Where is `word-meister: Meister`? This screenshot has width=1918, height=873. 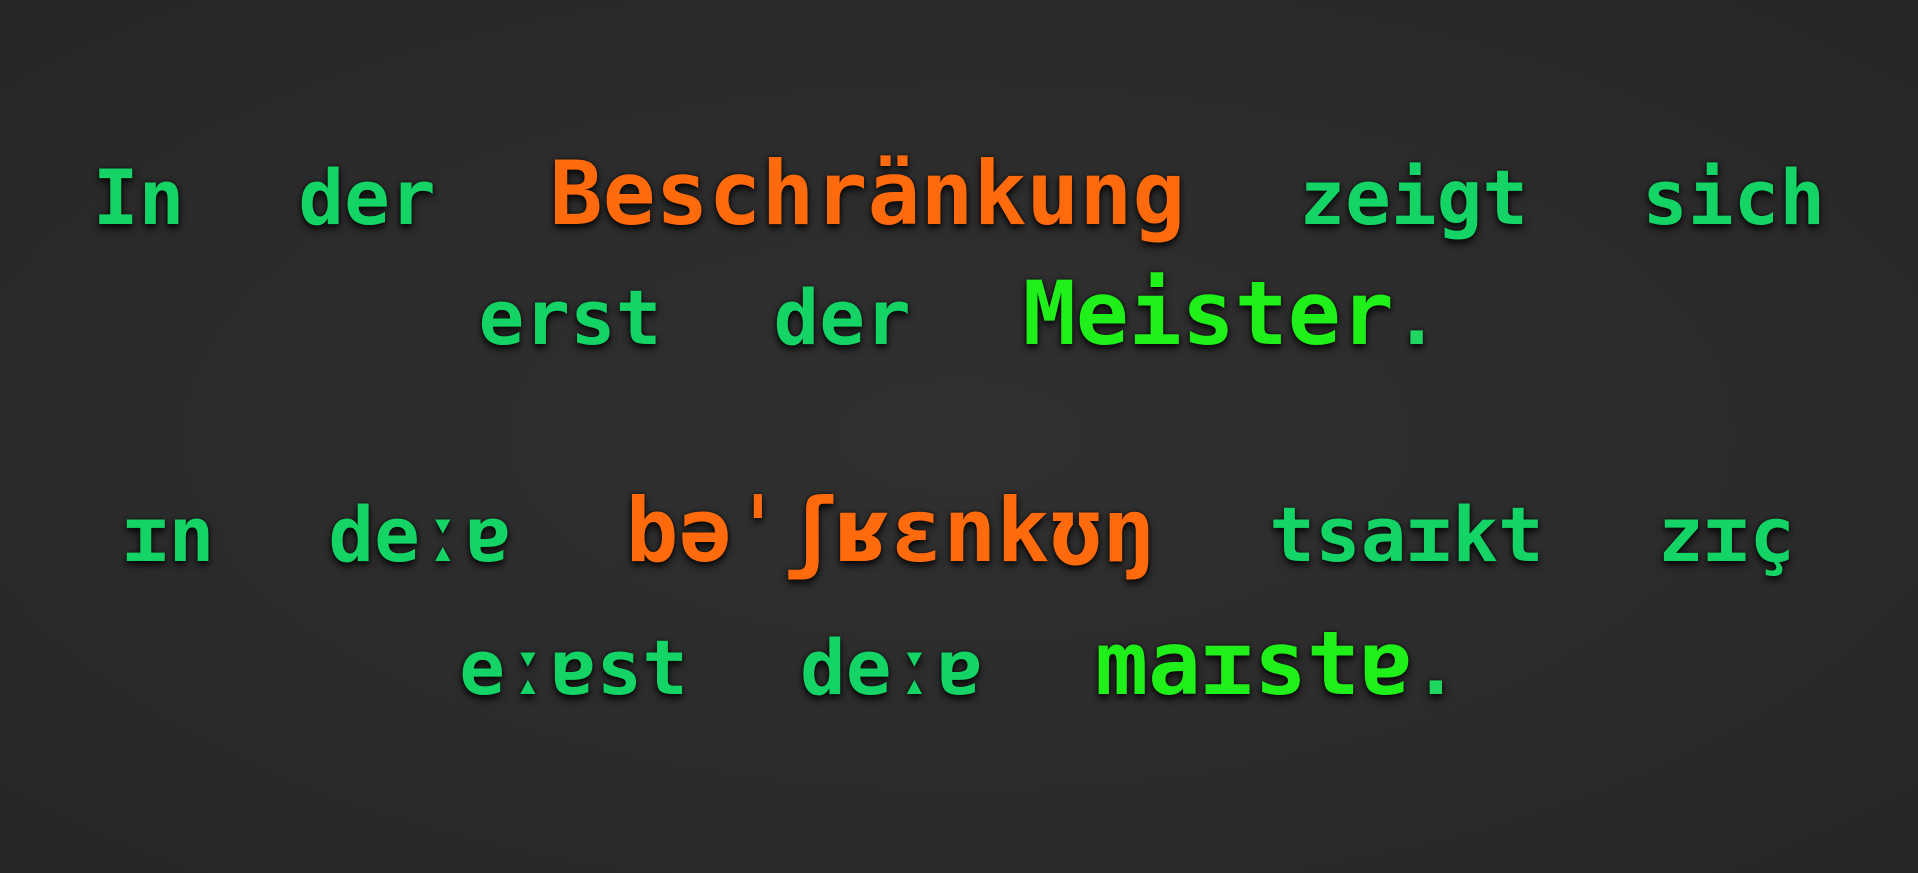
word-meister: Meister is located at coordinates (1208, 313).